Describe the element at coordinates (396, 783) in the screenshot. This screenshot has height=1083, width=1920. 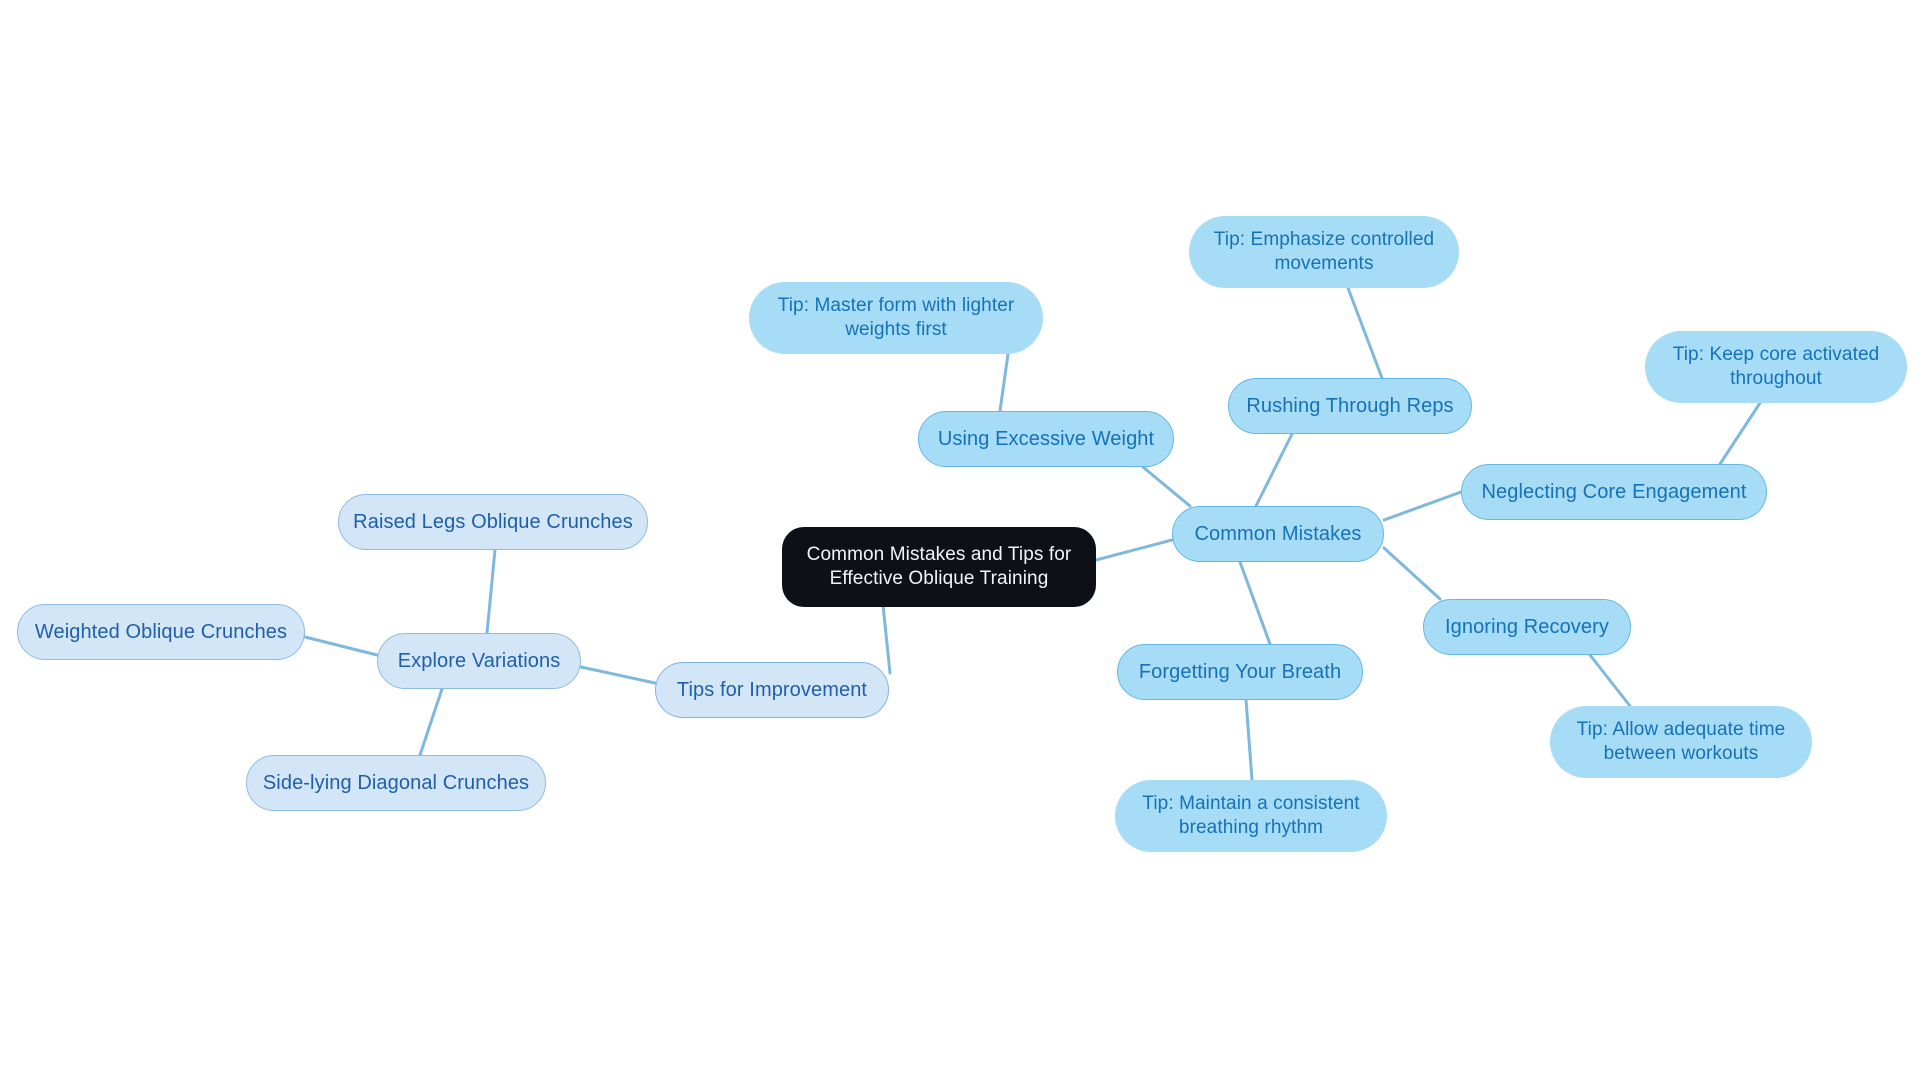
I see `mindmap-node-side-lying-diagonal-crunches: Side-lying Diagonal Crunches` at that location.